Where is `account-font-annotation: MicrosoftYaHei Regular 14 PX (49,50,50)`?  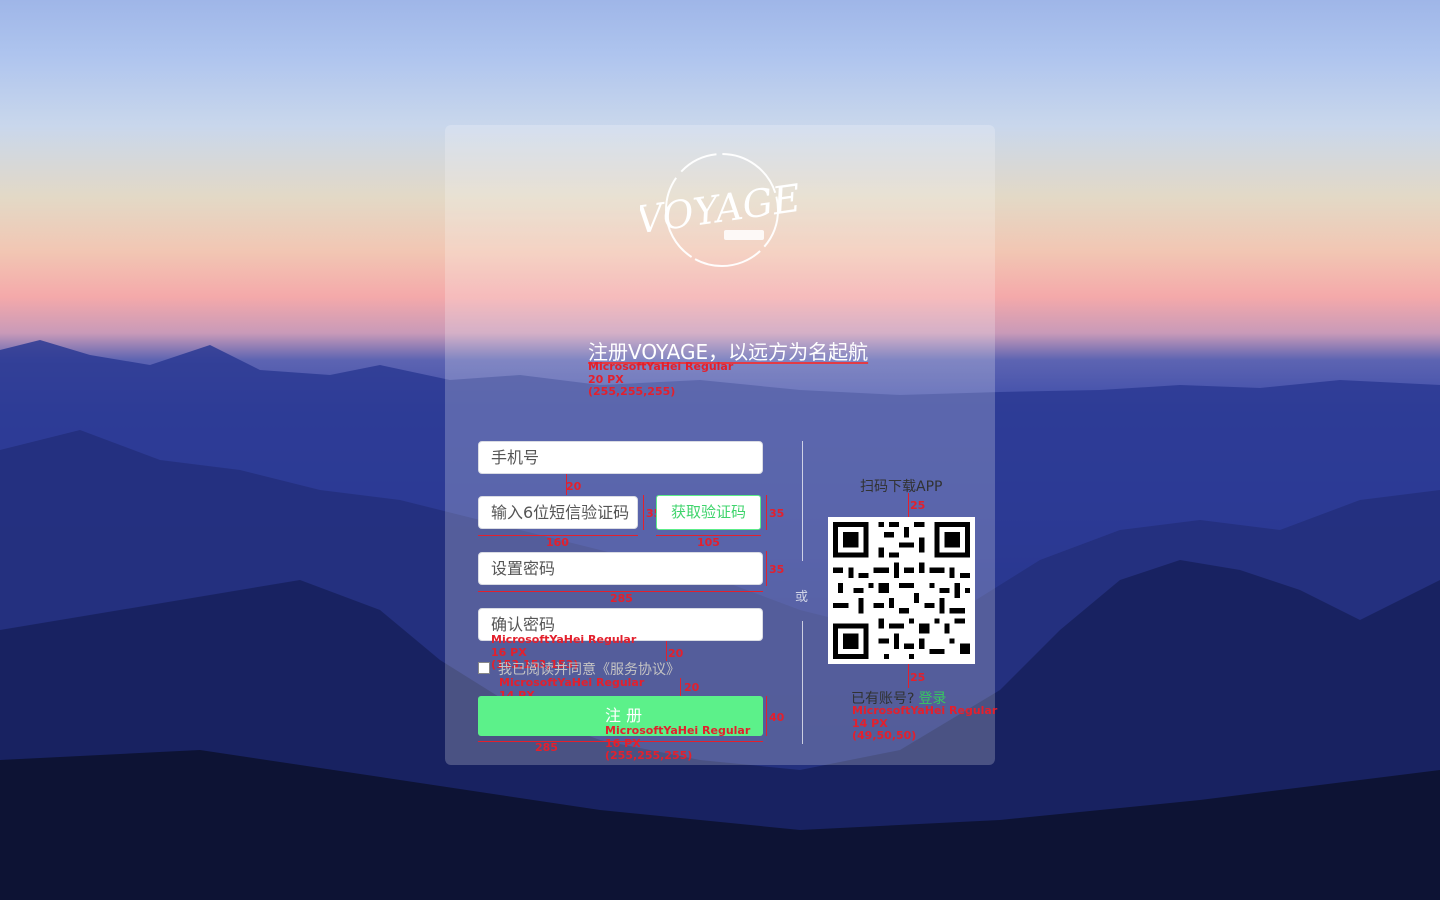
account-font-annotation: MicrosoftYaHei Regular 14 PX (49,50,50) is located at coordinates (925, 723).